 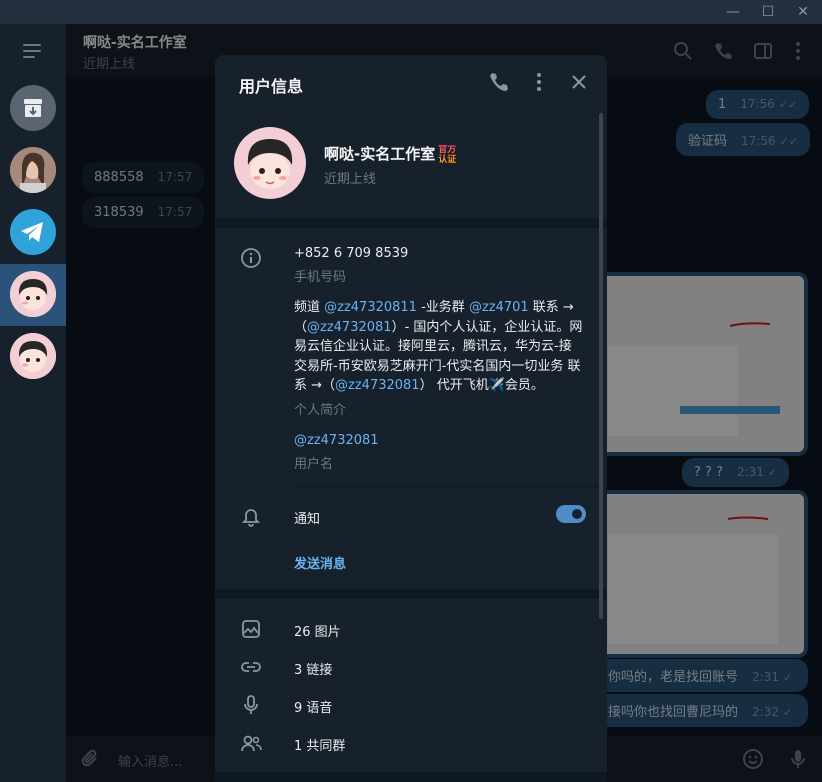 I want to click on window-titlebar: — ☐ ✕, so click(x=411, y=12).